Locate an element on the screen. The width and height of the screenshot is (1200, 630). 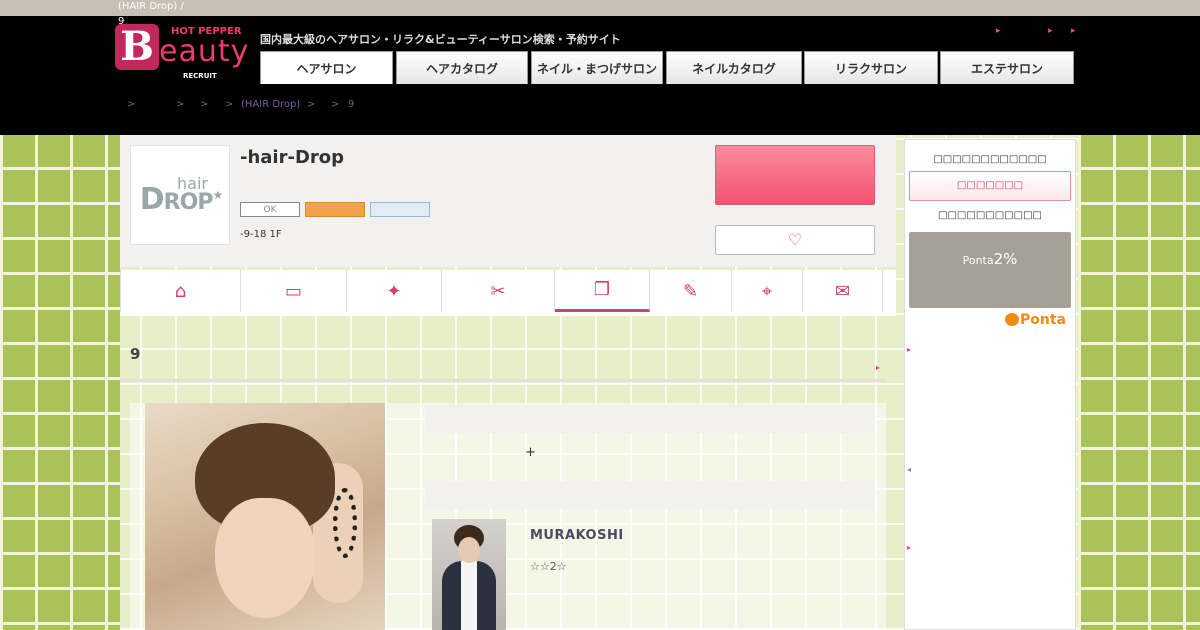
status-badge-ok: OK is located at coordinates (270, 209).